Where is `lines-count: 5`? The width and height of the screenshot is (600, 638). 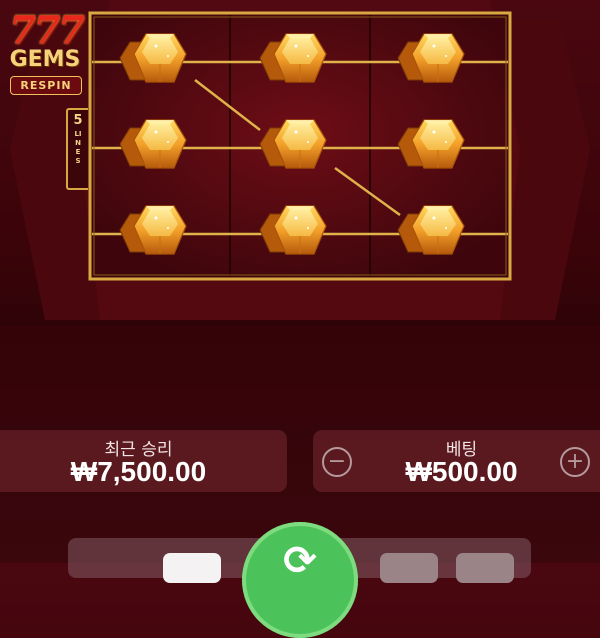 lines-count: 5 is located at coordinates (78, 120).